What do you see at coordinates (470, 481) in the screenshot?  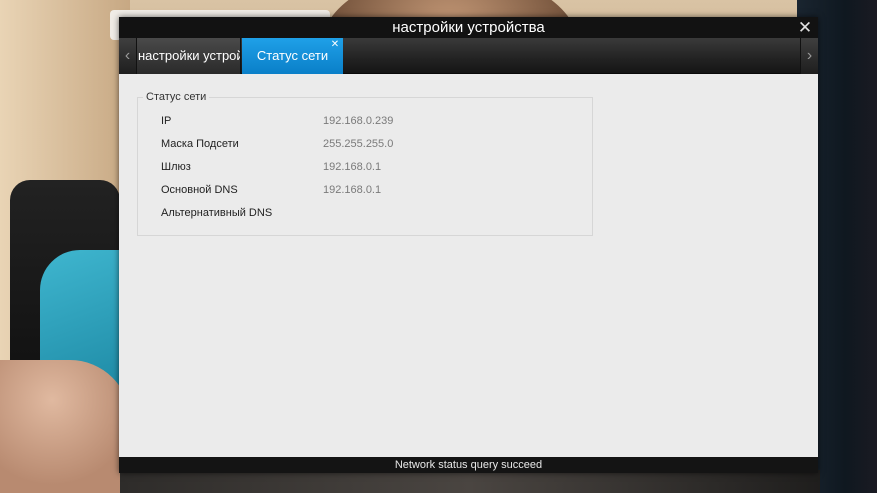 I see `background-desk` at bounding box center [470, 481].